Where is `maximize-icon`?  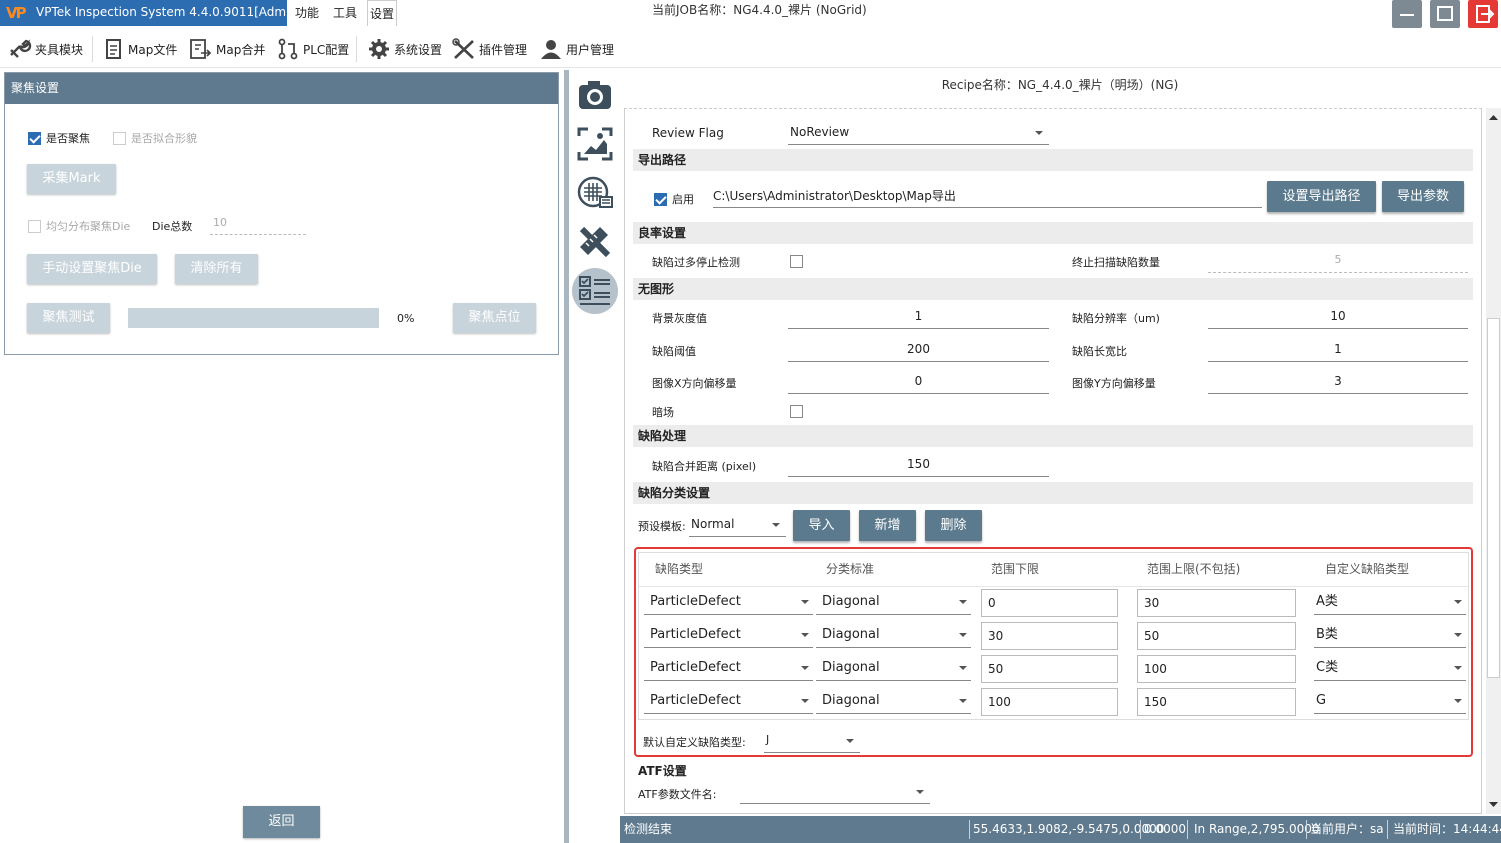
maximize-icon is located at coordinates (1445, 13).